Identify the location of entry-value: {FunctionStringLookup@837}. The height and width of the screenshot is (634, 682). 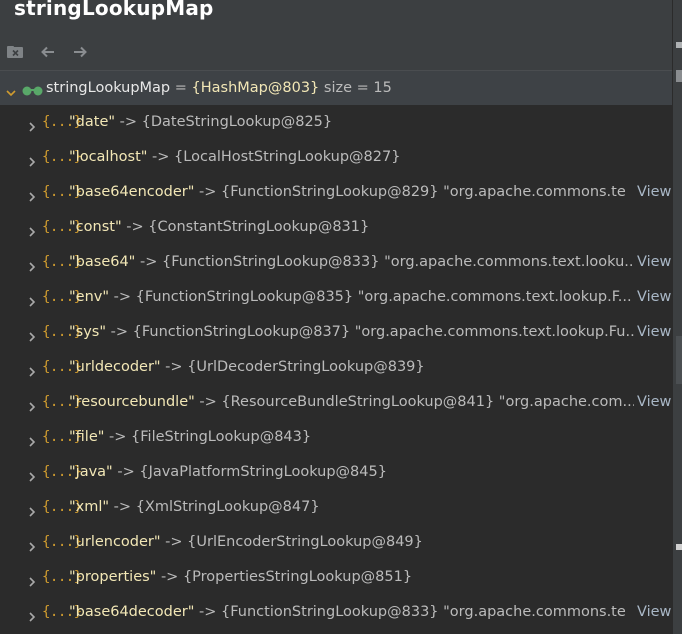
(241, 332).